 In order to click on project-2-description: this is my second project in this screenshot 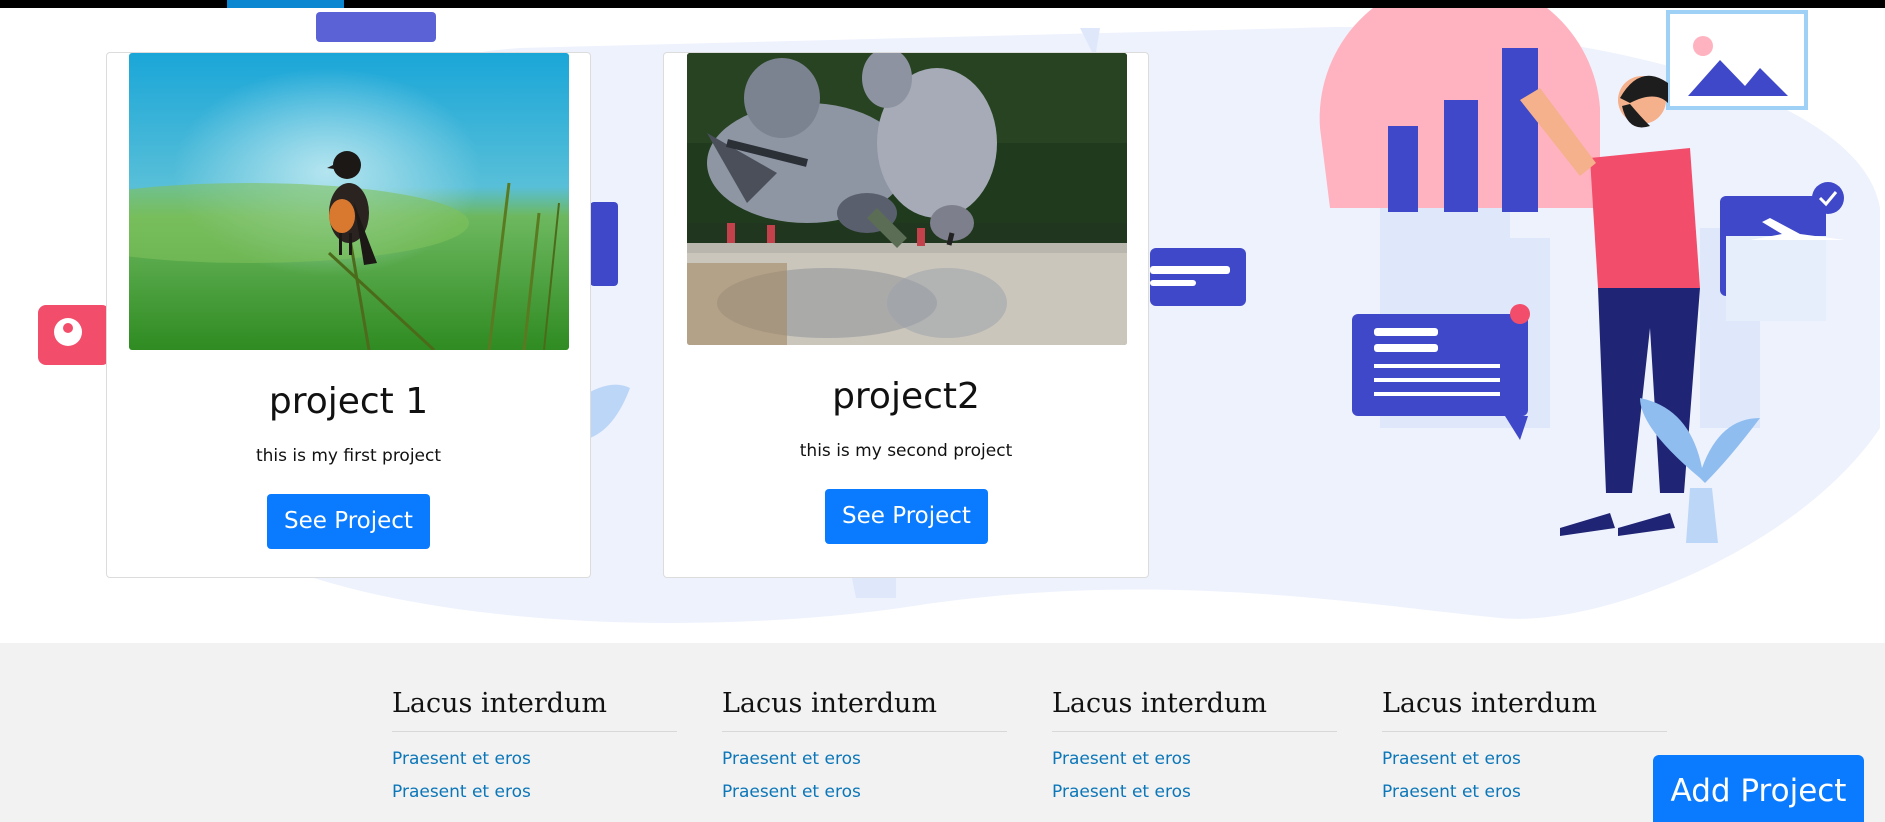, I will do `click(906, 451)`.